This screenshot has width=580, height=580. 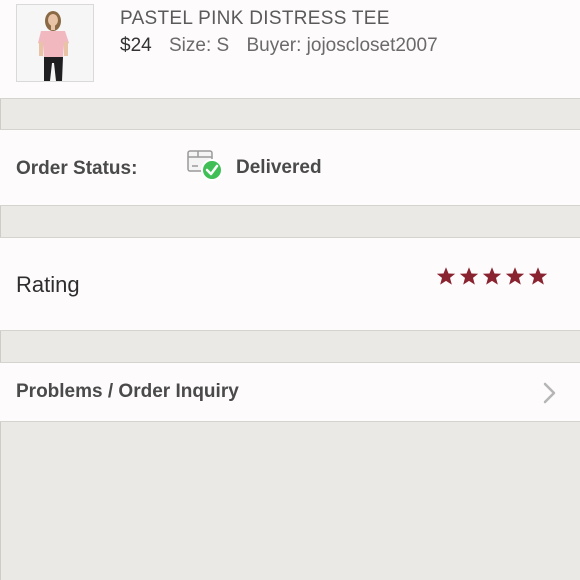 I want to click on rating-label: Rating, so click(x=48, y=284).